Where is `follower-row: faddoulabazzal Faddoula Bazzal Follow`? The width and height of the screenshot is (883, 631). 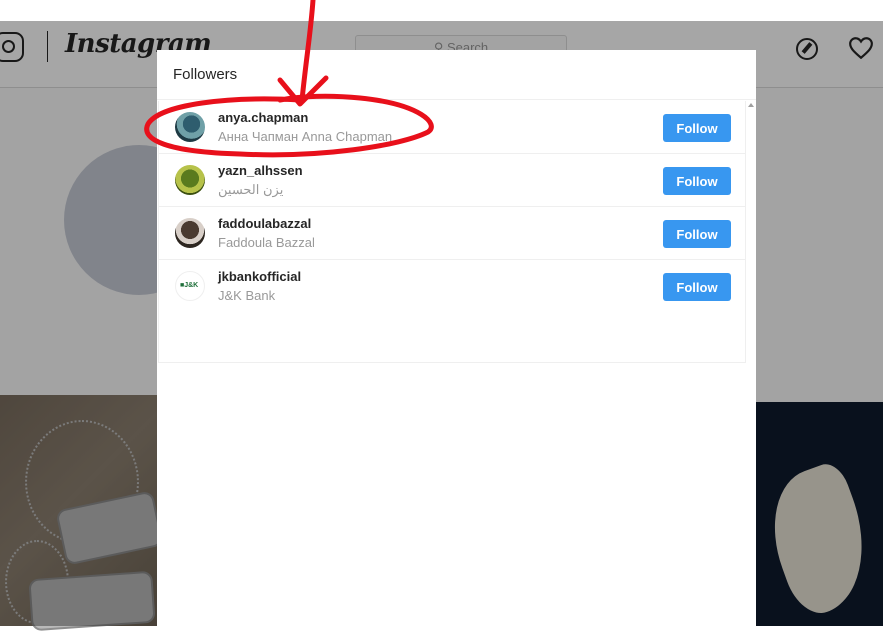
follower-row: faddoulabazzal Faddoula Bazzal Follow is located at coordinates (452, 233).